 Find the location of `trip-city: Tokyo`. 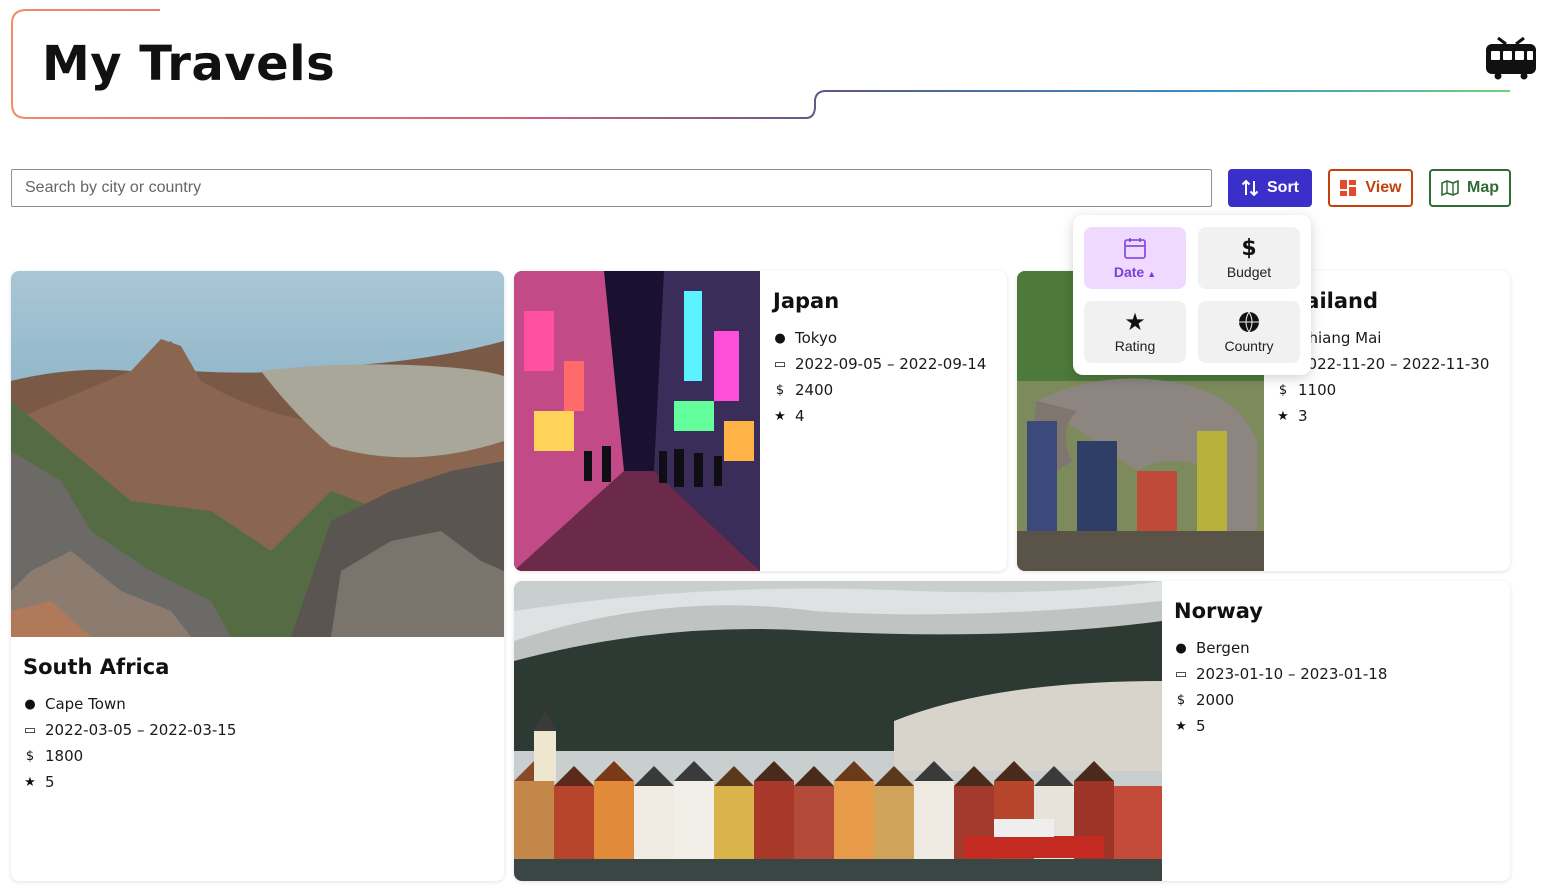

trip-city: Tokyo is located at coordinates (816, 338).